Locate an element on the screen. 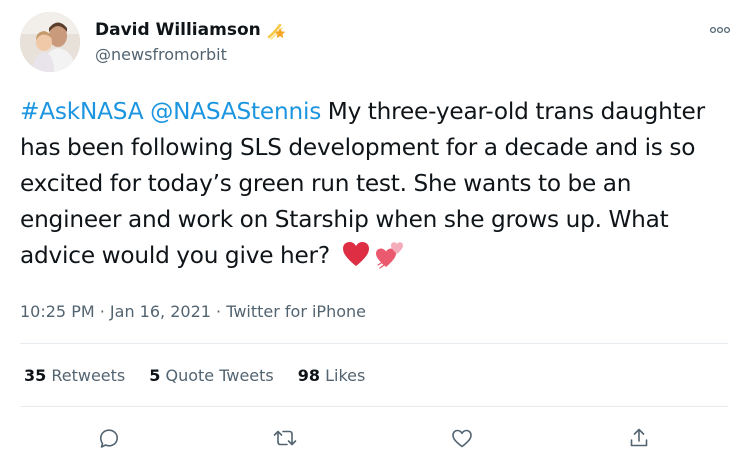 Image resolution: width=748 pixels, height=467 pixels. more-dots-icon is located at coordinates (720, 30).